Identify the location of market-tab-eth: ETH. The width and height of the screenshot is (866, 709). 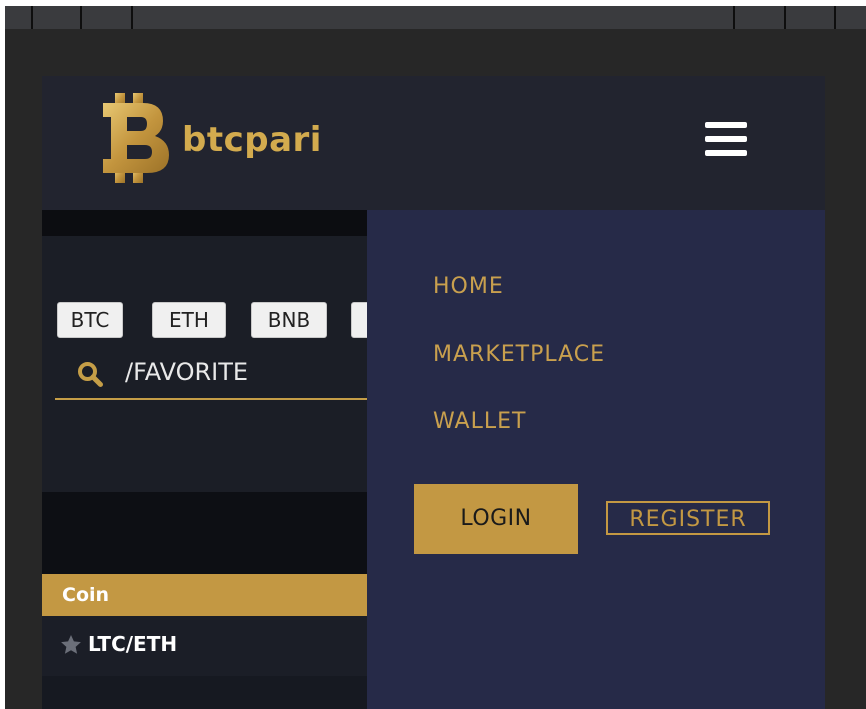
(189, 320).